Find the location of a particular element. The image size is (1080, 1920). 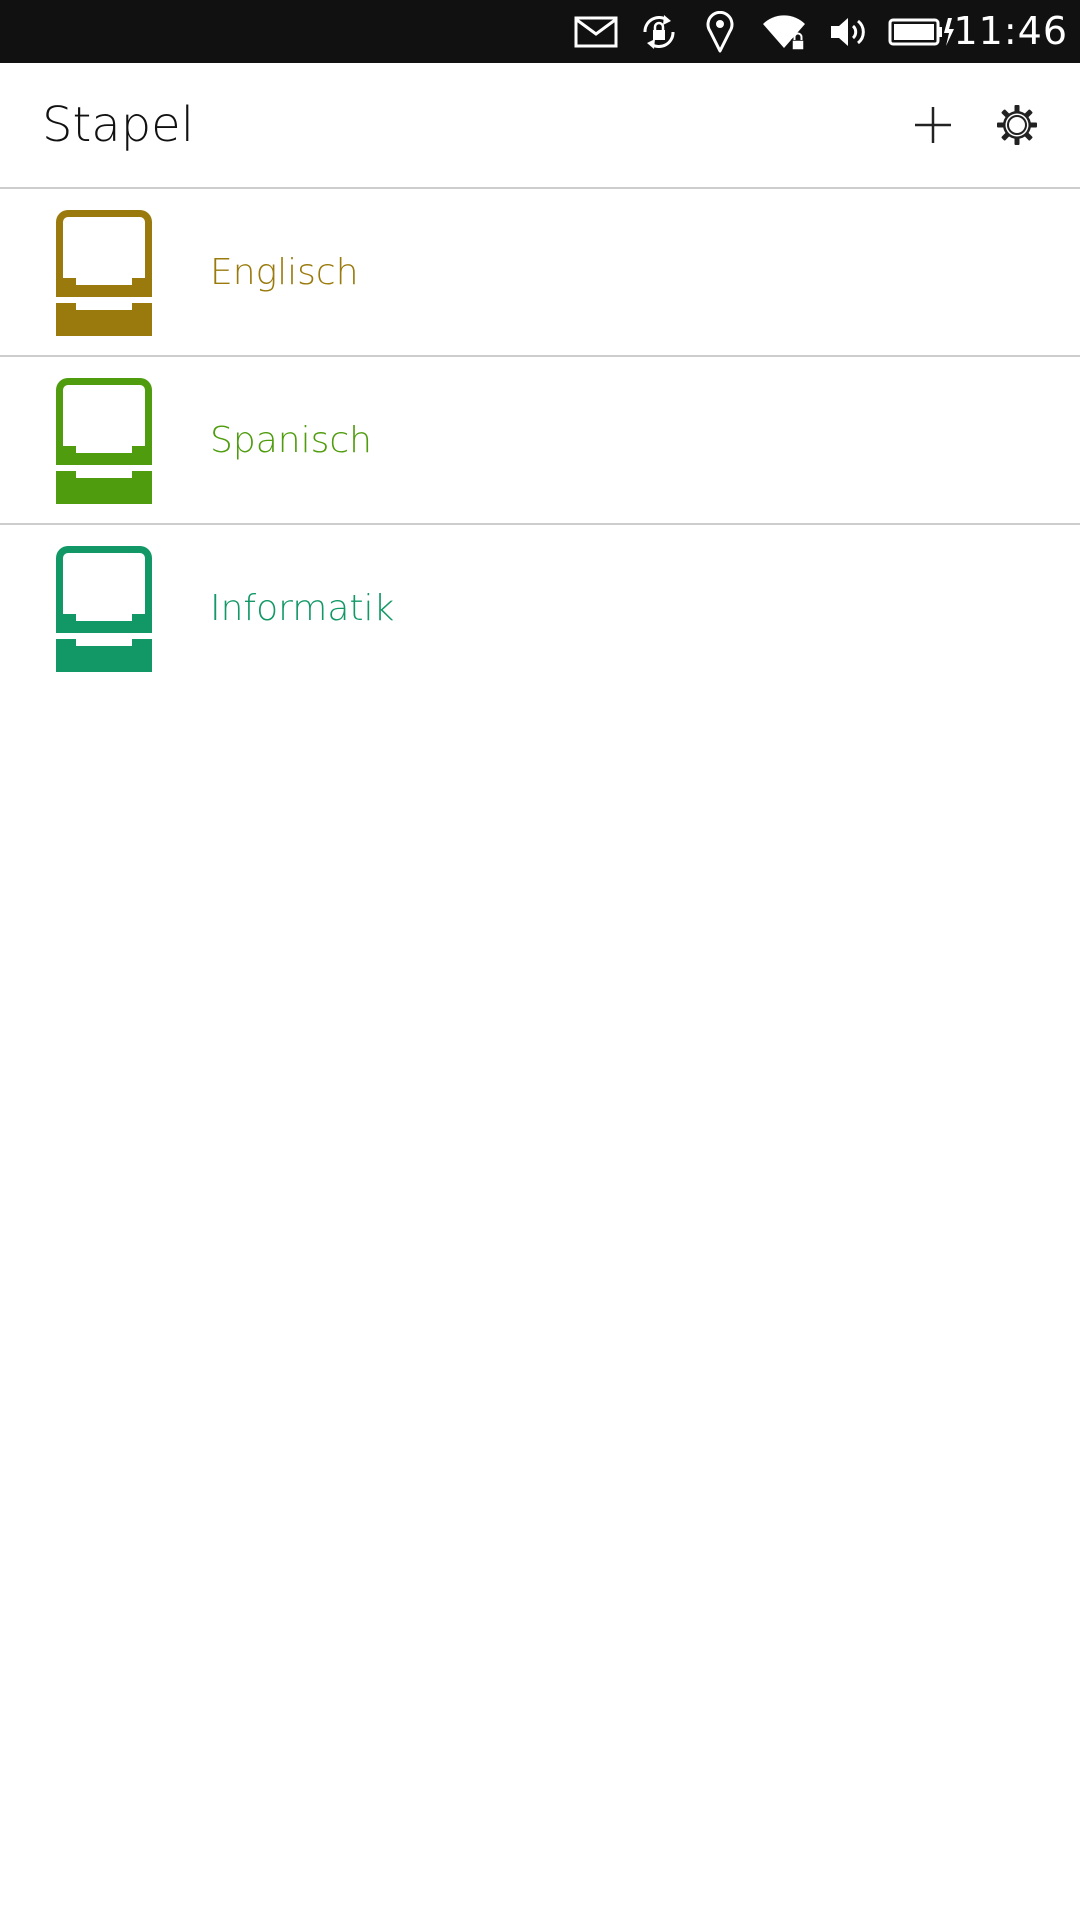

deck-item-informatik: Informatik is located at coordinates (540, 609).